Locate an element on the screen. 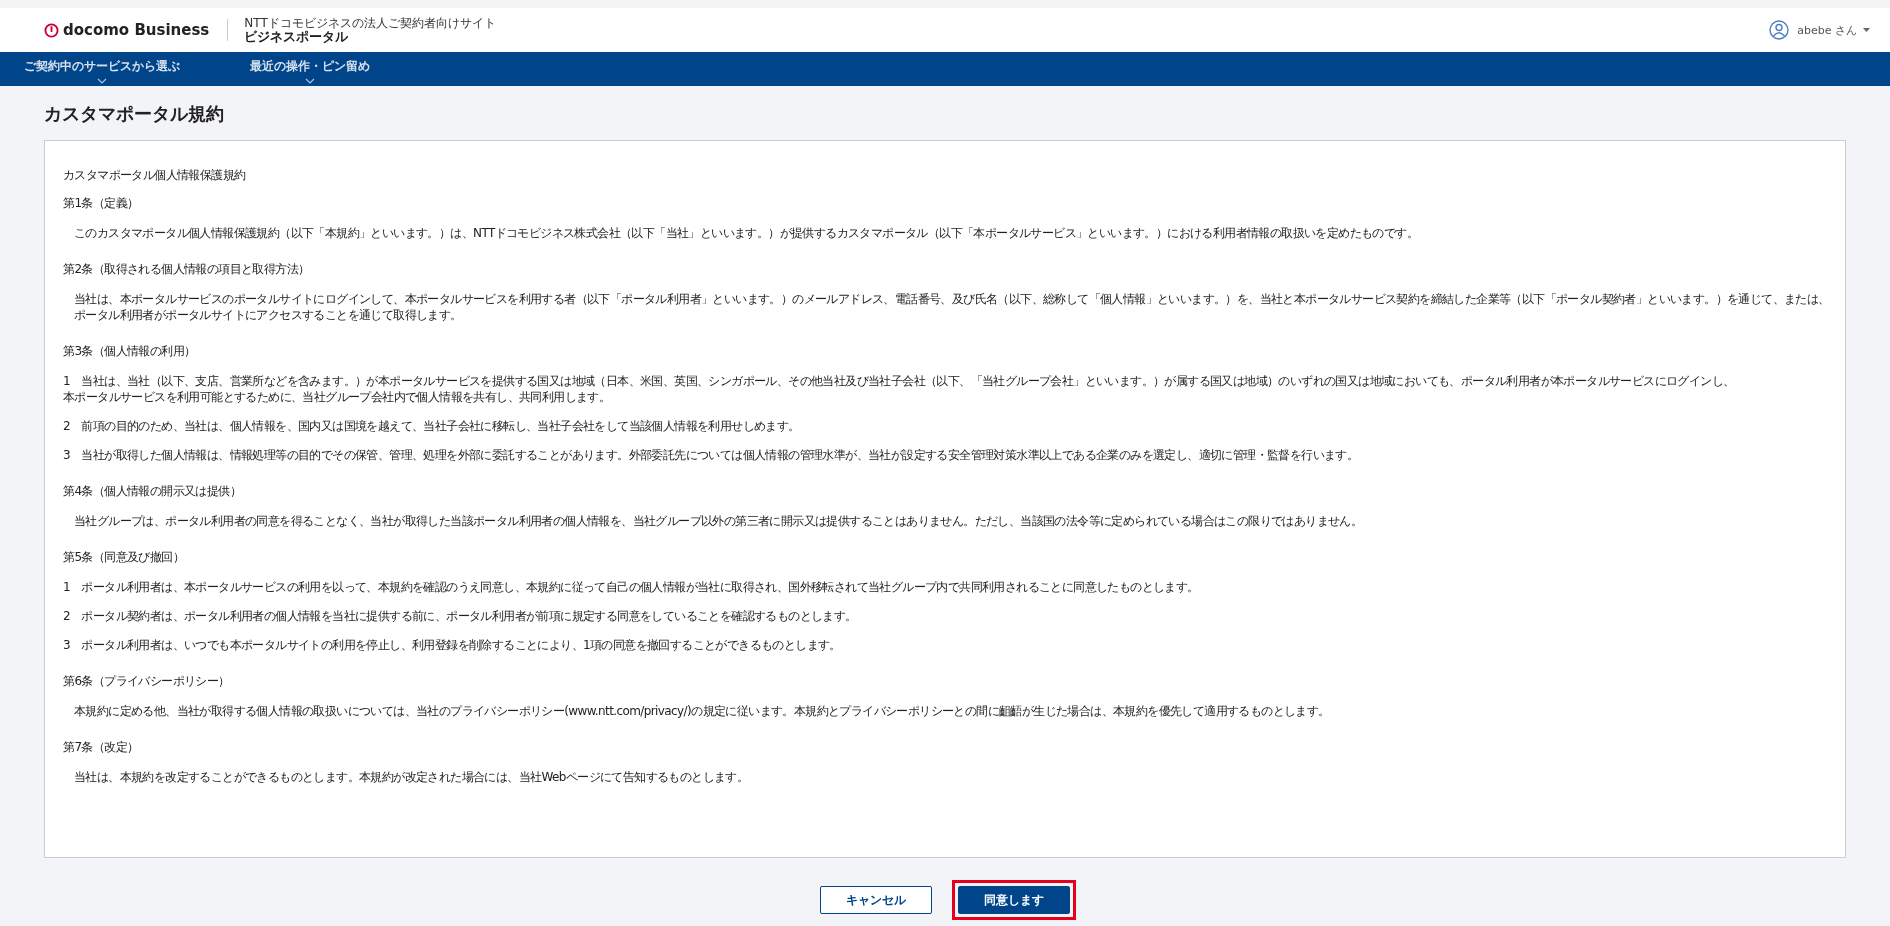  article-paragraph: 本規約に定める他、当社が取得する個人情報の取扱いについては、当社のプライバシーポリシー(www.ntt.com/privacy/)の規定に従います。本規約とプライバシーポリシーとの間に齟齬が生じた場合は、本規約を優先して適用するものとします。 is located at coordinates (702, 711).